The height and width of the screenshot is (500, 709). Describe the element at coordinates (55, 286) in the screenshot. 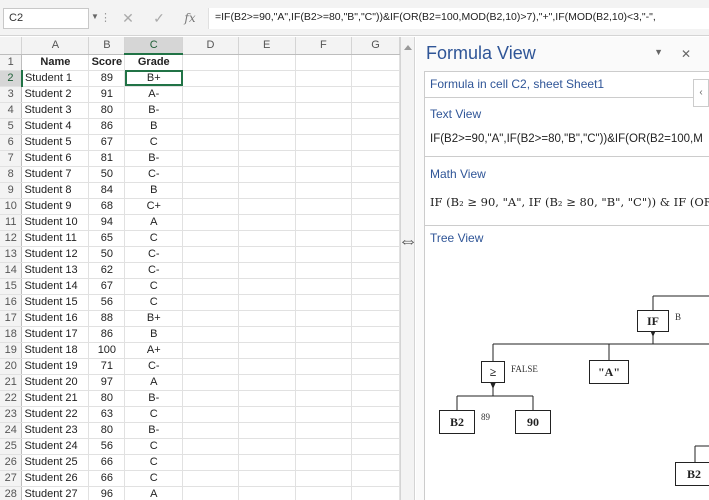

I see `cell-name: Student 14` at that location.